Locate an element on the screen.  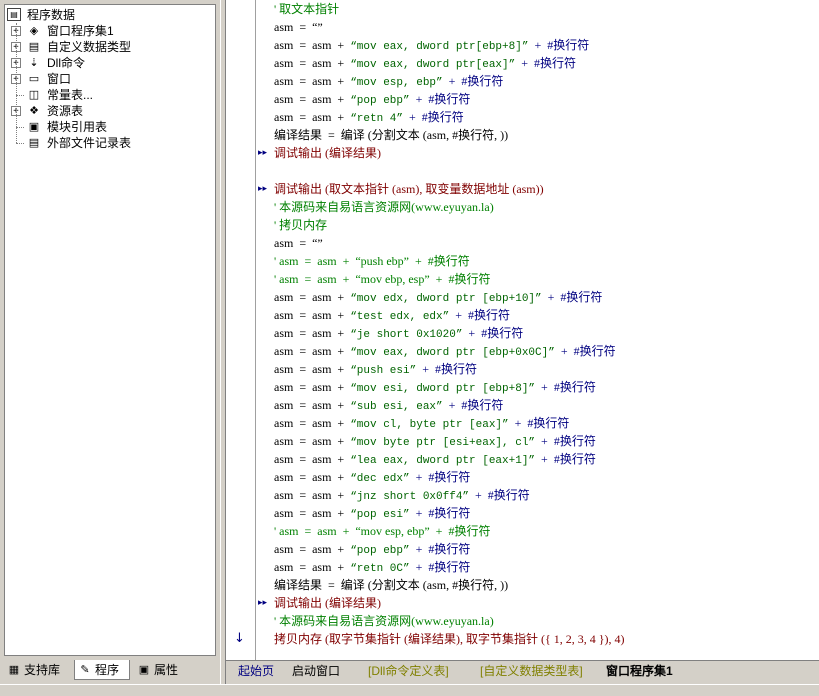
code-expression: ' asm = asm + is located at coordinates (315, 531).